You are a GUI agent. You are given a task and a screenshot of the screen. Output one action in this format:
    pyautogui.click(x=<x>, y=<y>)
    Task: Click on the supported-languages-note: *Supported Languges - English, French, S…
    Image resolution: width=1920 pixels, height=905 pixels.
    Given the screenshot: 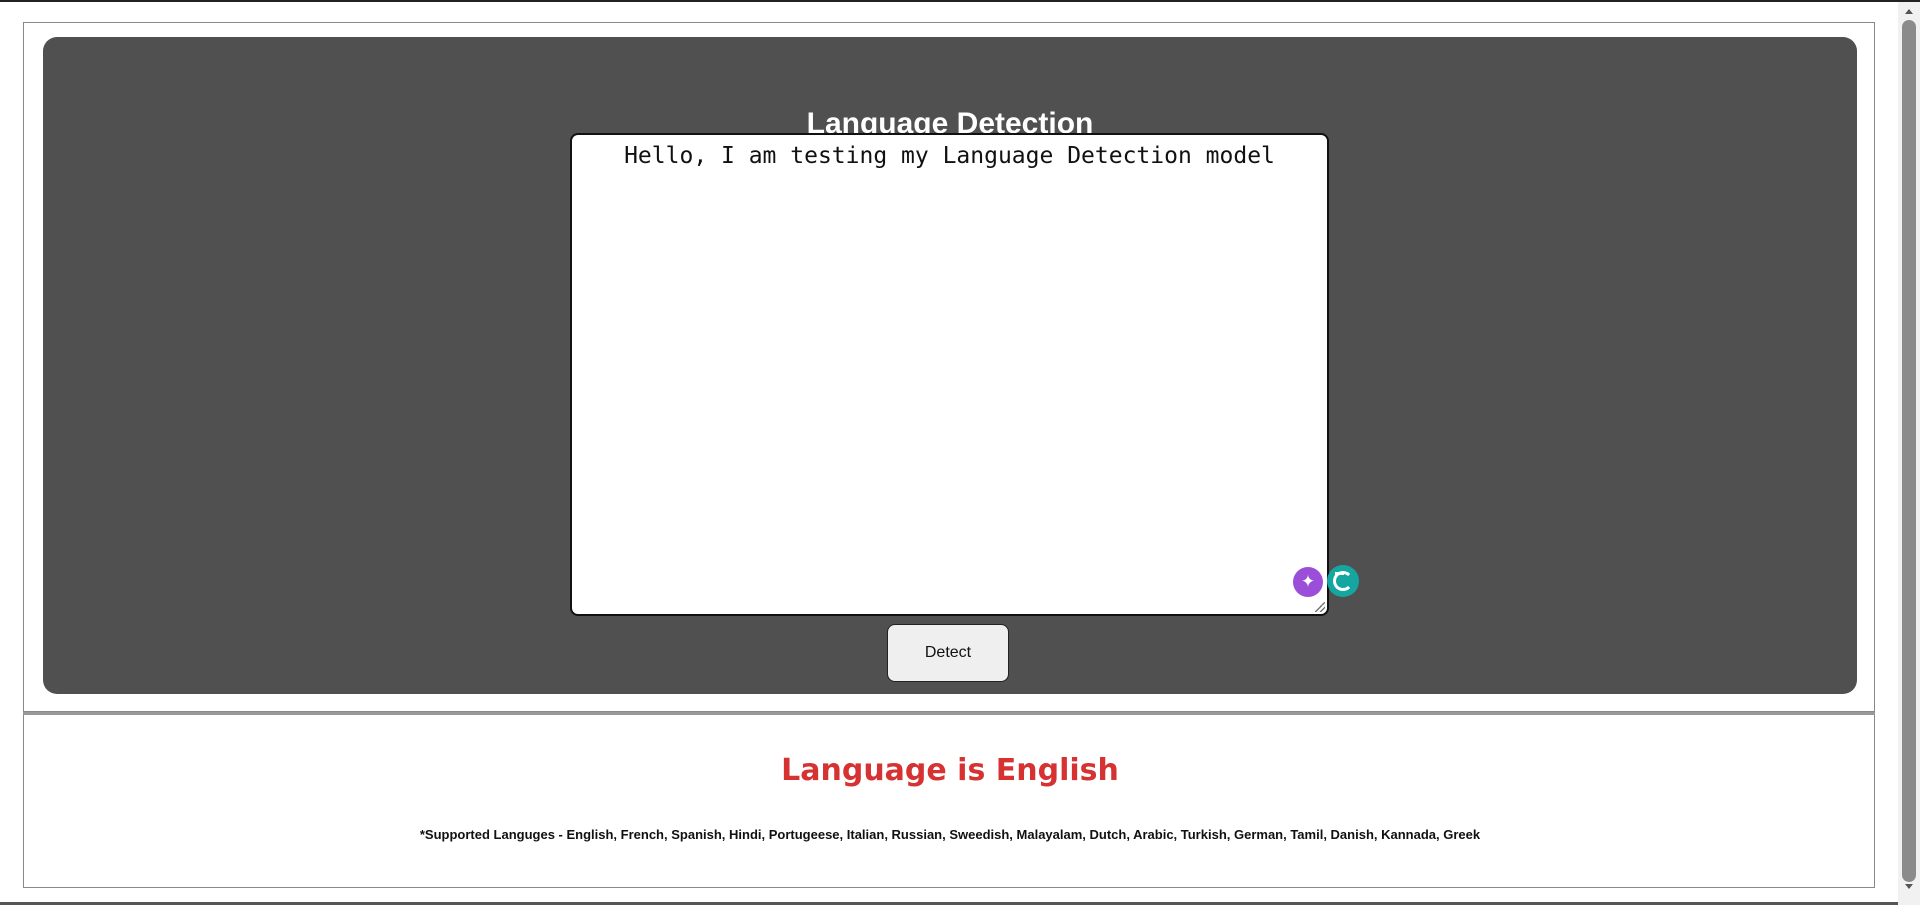 What is the action you would take?
    pyautogui.click(x=950, y=834)
    